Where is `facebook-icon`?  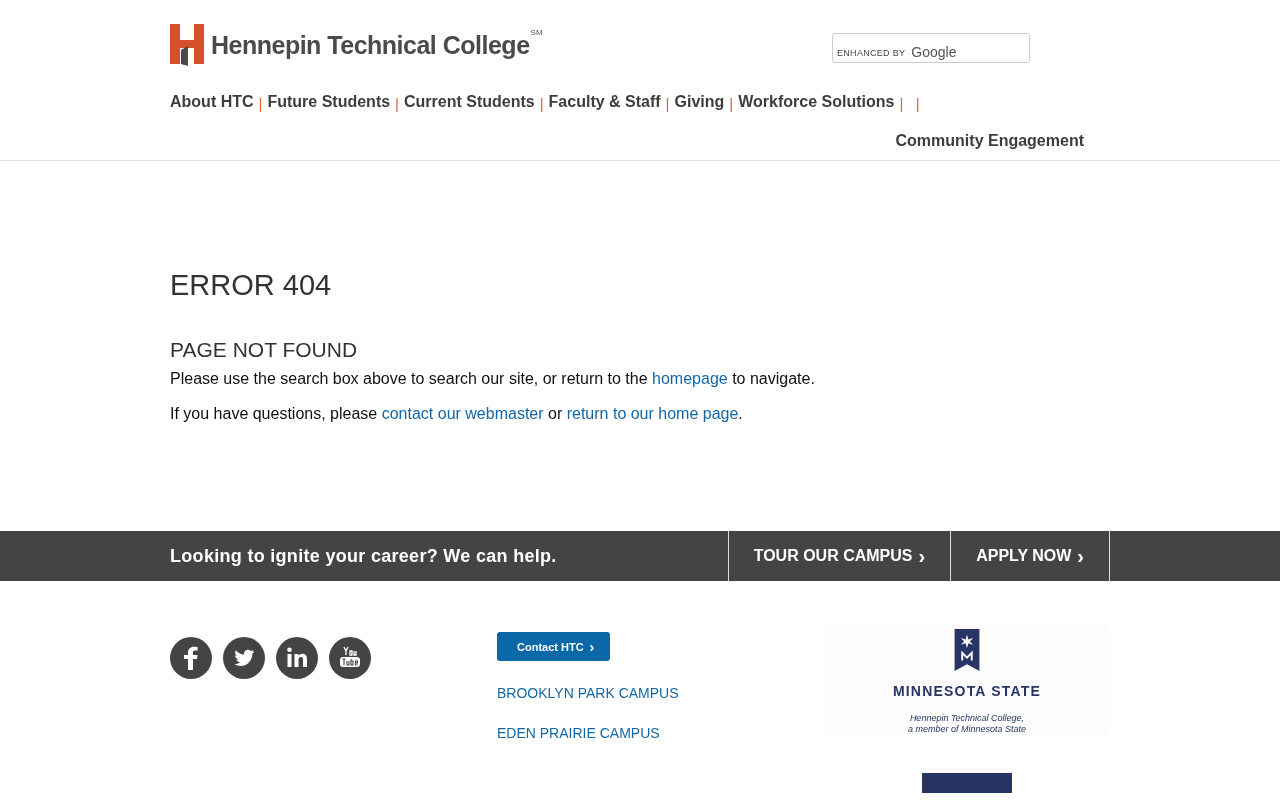 facebook-icon is located at coordinates (191, 658).